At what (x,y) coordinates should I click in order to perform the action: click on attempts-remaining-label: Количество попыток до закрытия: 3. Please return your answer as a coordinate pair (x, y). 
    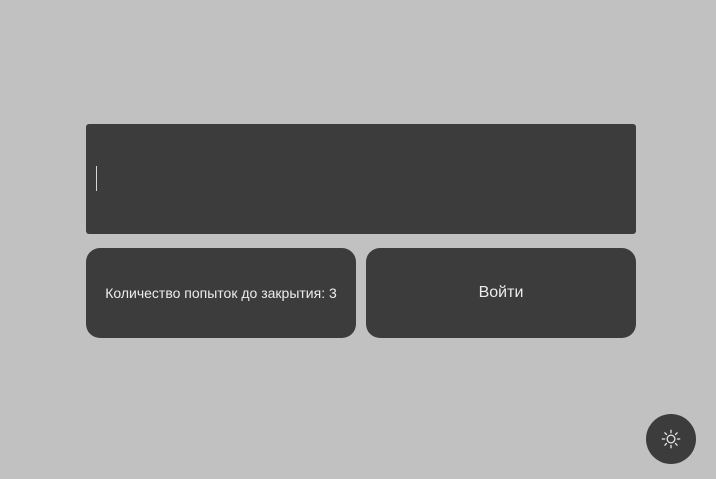
    Looking at the image, I should click on (221, 293).